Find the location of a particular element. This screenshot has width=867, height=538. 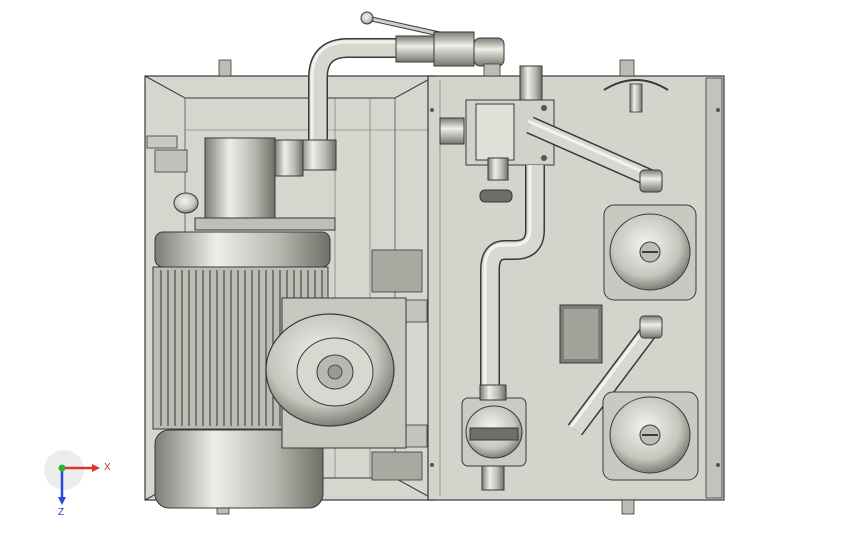

coordinate-triad: X Z is located at coordinates (77, 484).